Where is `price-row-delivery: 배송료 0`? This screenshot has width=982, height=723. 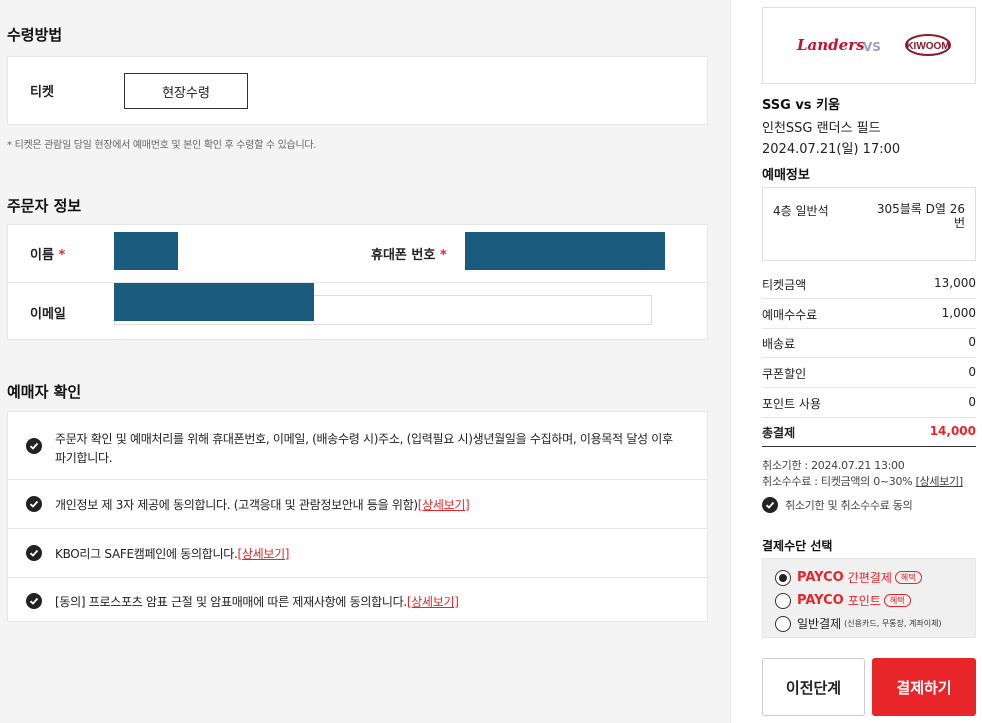
price-row-delivery: 배송료 0 is located at coordinates (869, 343).